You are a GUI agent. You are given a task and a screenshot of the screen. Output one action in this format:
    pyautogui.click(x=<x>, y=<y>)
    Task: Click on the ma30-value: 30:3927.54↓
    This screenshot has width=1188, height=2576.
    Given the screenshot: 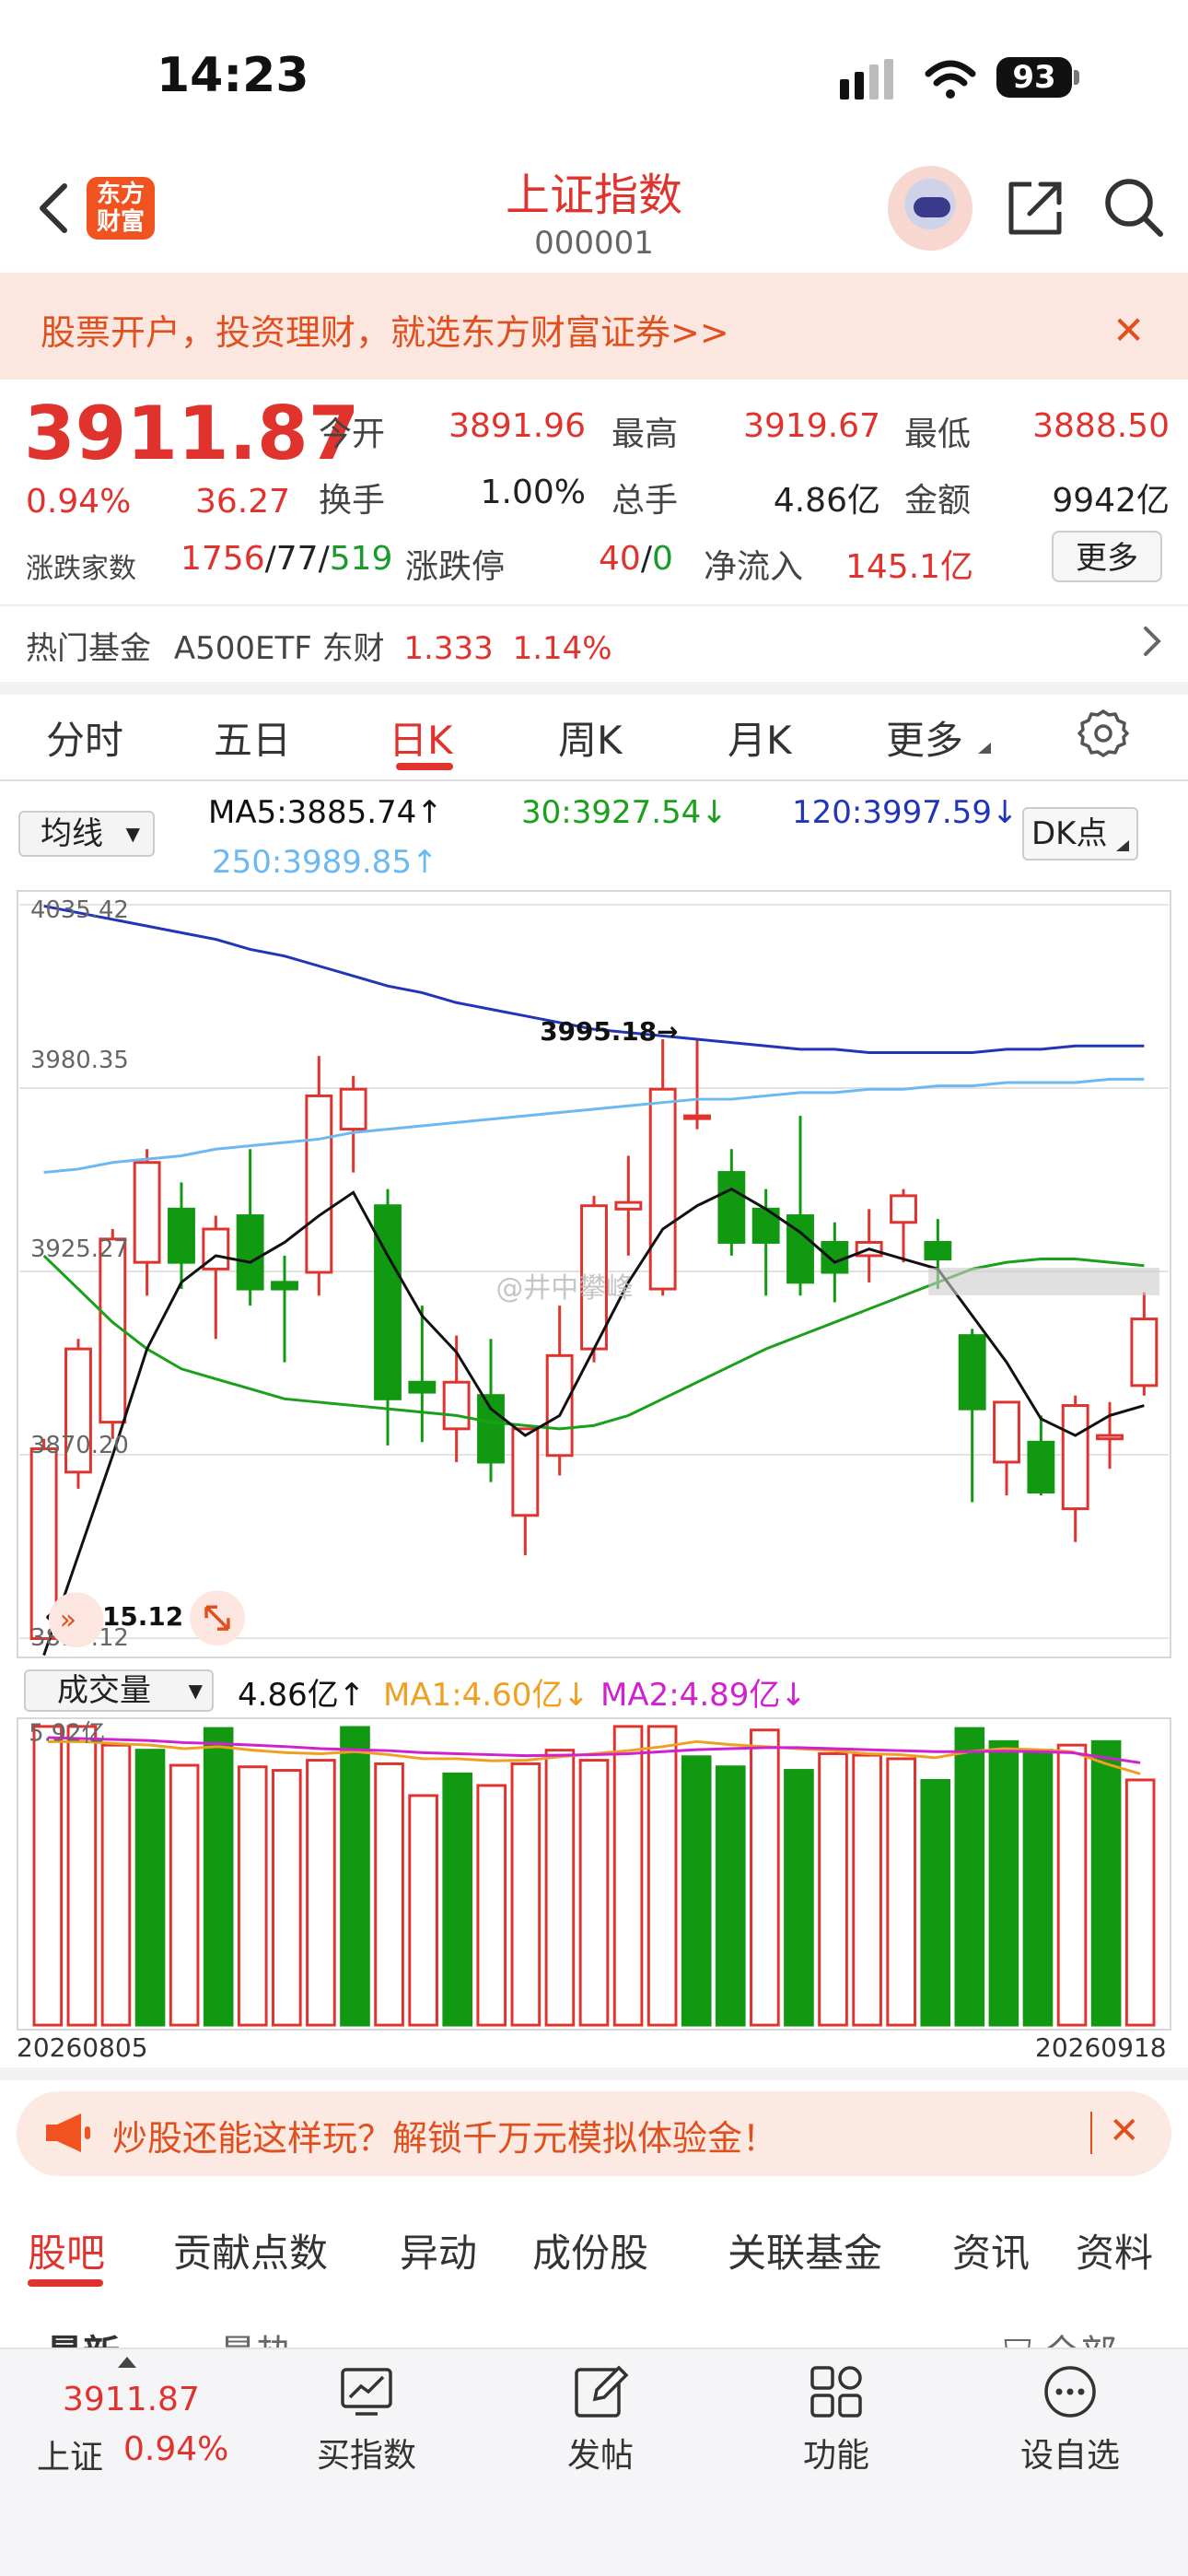 What is the action you would take?
    pyautogui.click(x=624, y=812)
    